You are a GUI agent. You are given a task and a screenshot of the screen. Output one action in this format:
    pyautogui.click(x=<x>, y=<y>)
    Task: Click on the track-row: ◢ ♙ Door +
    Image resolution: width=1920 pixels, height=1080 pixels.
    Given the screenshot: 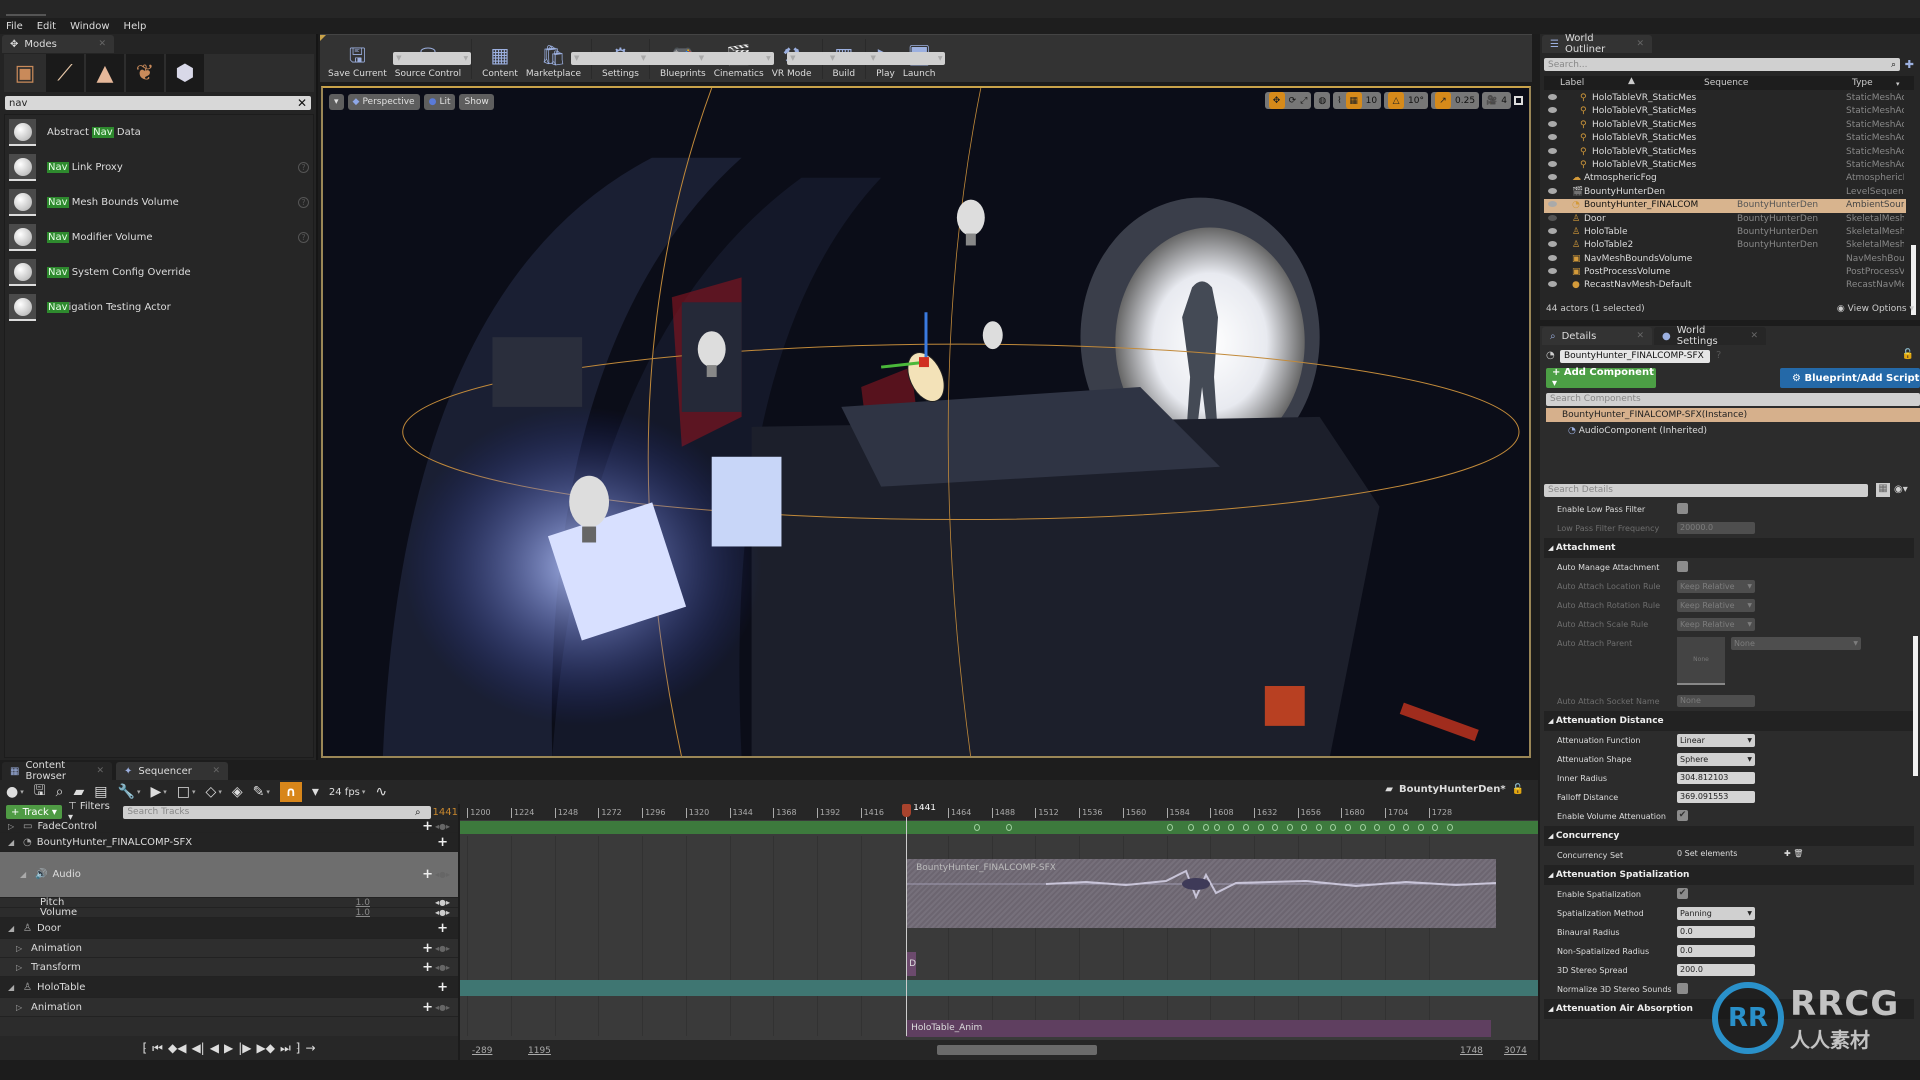 What is the action you would take?
    pyautogui.click(x=229, y=928)
    